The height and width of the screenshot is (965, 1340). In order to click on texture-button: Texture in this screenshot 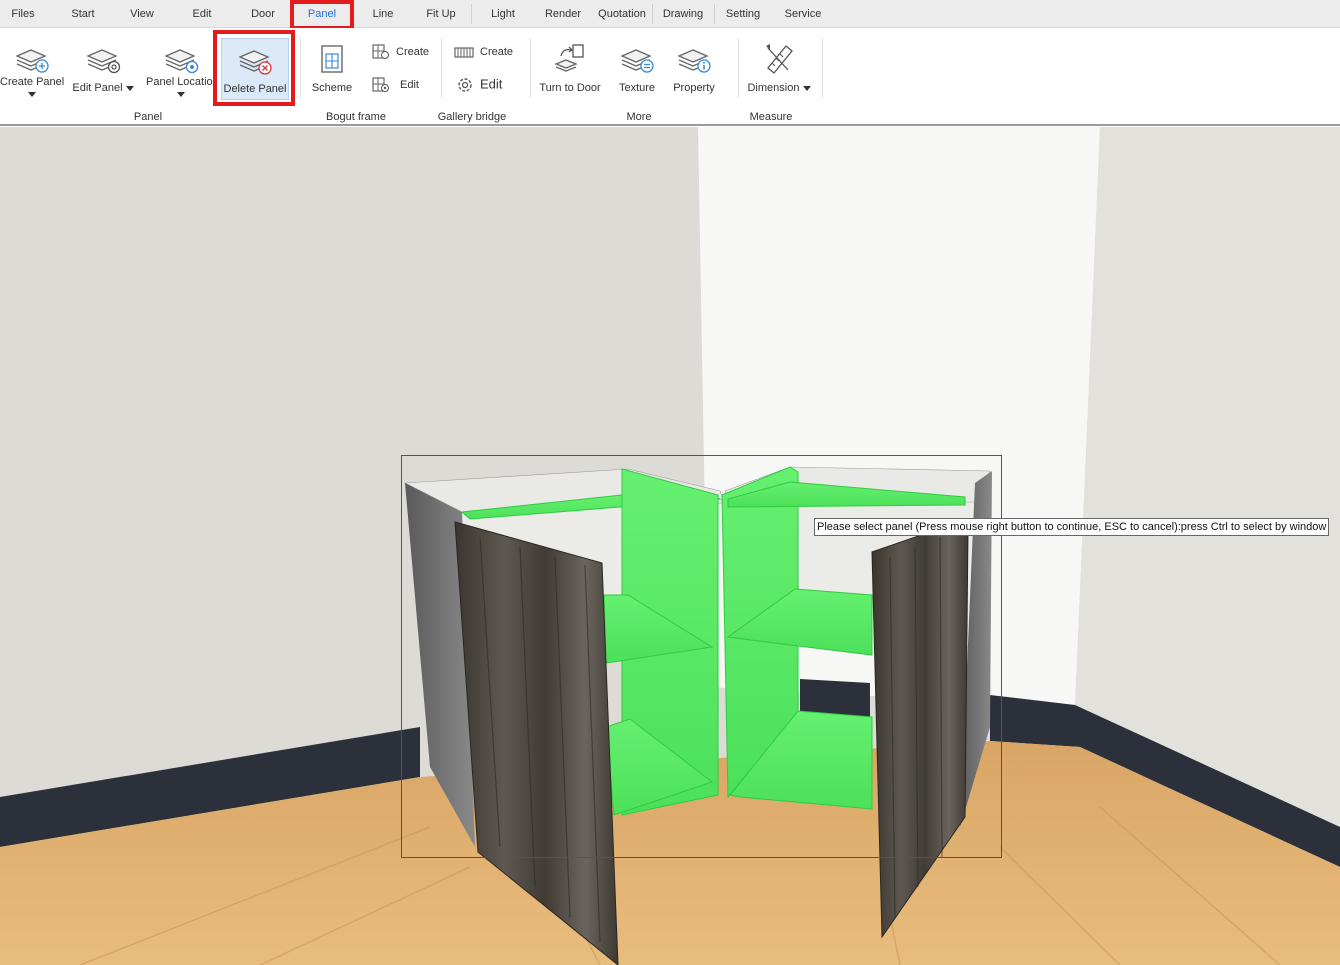, I will do `click(637, 68)`.